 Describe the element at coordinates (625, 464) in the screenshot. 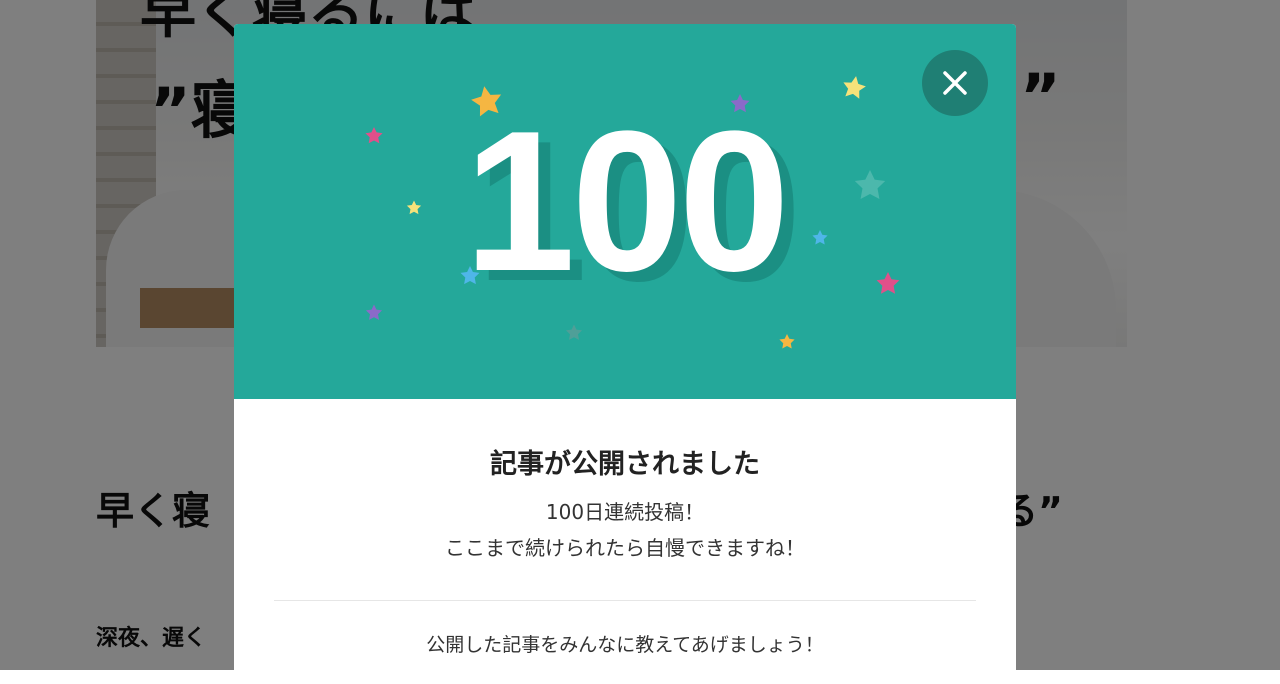

I see `modal-title: 記事が公開されました` at that location.